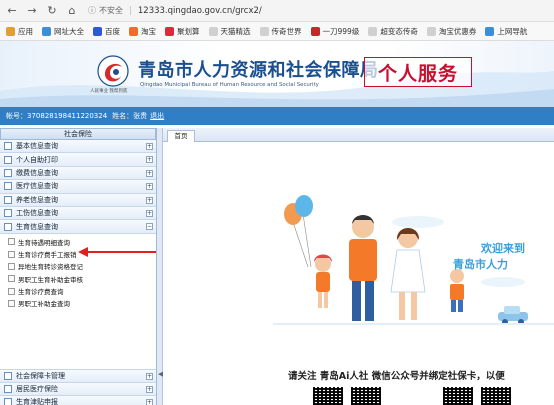  Describe the element at coordinates (358, 135) in the screenshot. I see `tab-strip: 首页` at that location.